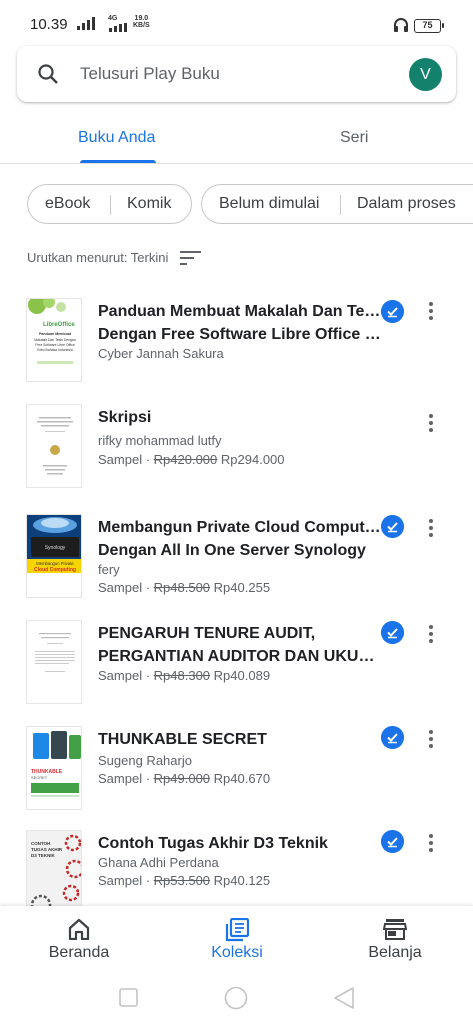 This screenshot has width=473, height=1024. Describe the element at coordinates (182, 739) in the screenshot. I see `book-title-line: THUNKABLE SECRET` at that location.